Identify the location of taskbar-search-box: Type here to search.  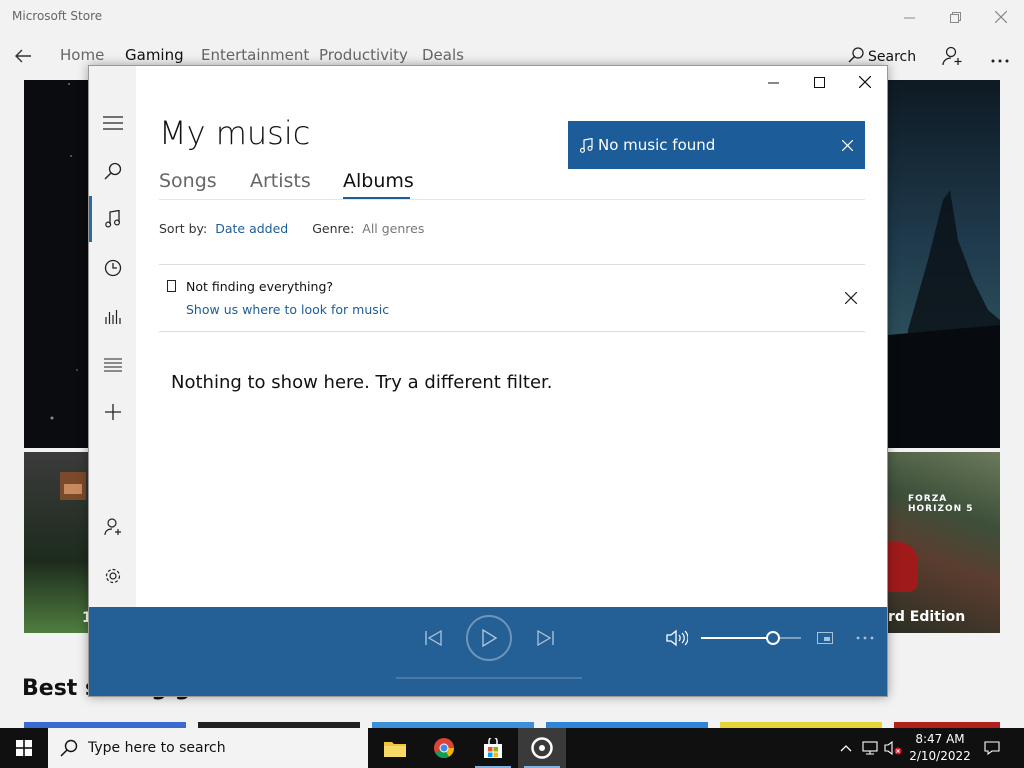
(208, 748).